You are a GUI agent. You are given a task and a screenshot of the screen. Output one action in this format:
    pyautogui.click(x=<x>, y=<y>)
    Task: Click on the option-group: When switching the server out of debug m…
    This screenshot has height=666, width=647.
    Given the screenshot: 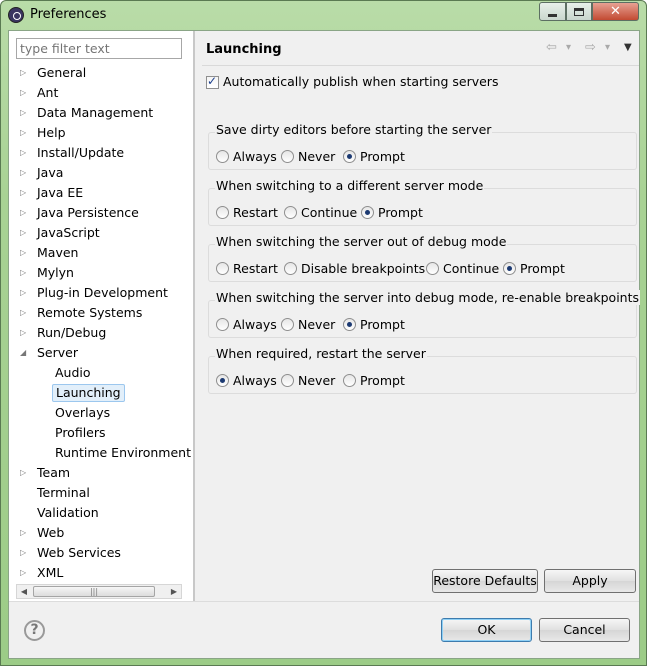 What is the action you would take?
    pyautogui.click(x=422, y=258)
    